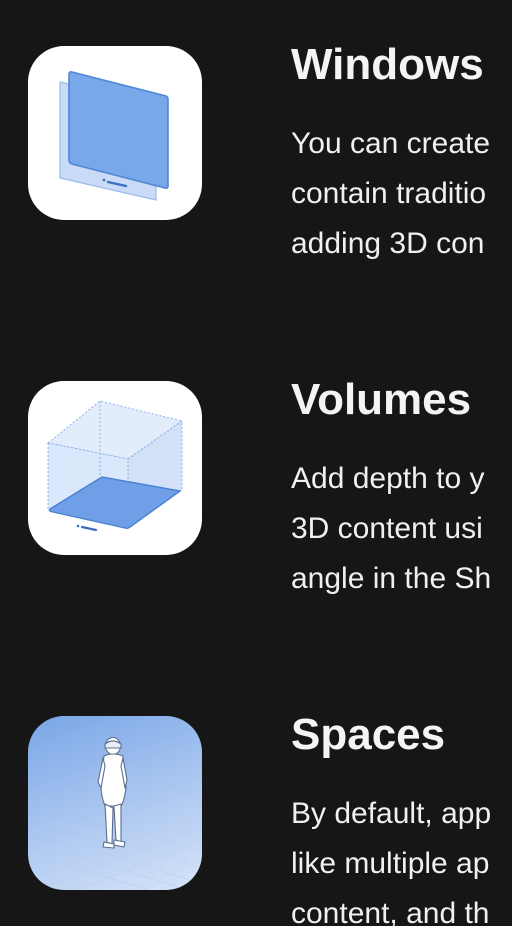  I want to click on description-line: You can create, so click(391, 143).